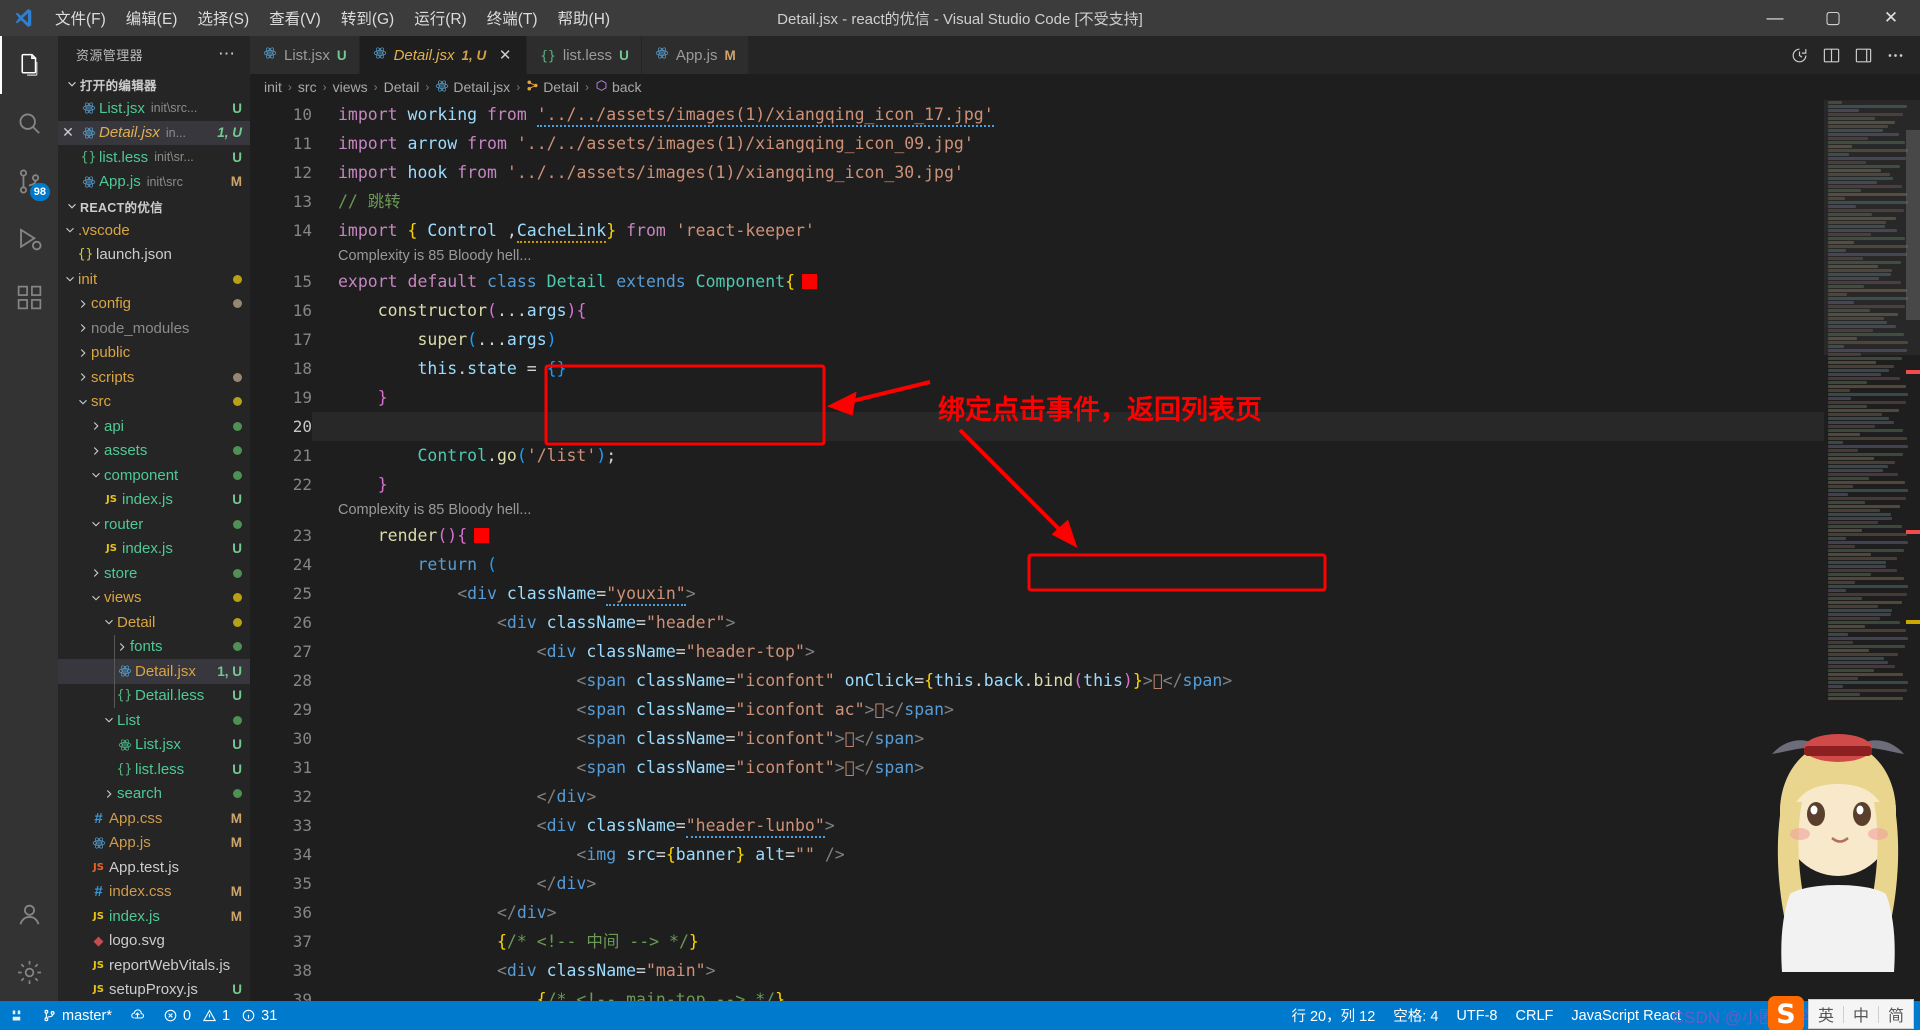  Describe the element at coordinates (1535, 1016) in the screenshot. I see `eol: CRLF` at that location.